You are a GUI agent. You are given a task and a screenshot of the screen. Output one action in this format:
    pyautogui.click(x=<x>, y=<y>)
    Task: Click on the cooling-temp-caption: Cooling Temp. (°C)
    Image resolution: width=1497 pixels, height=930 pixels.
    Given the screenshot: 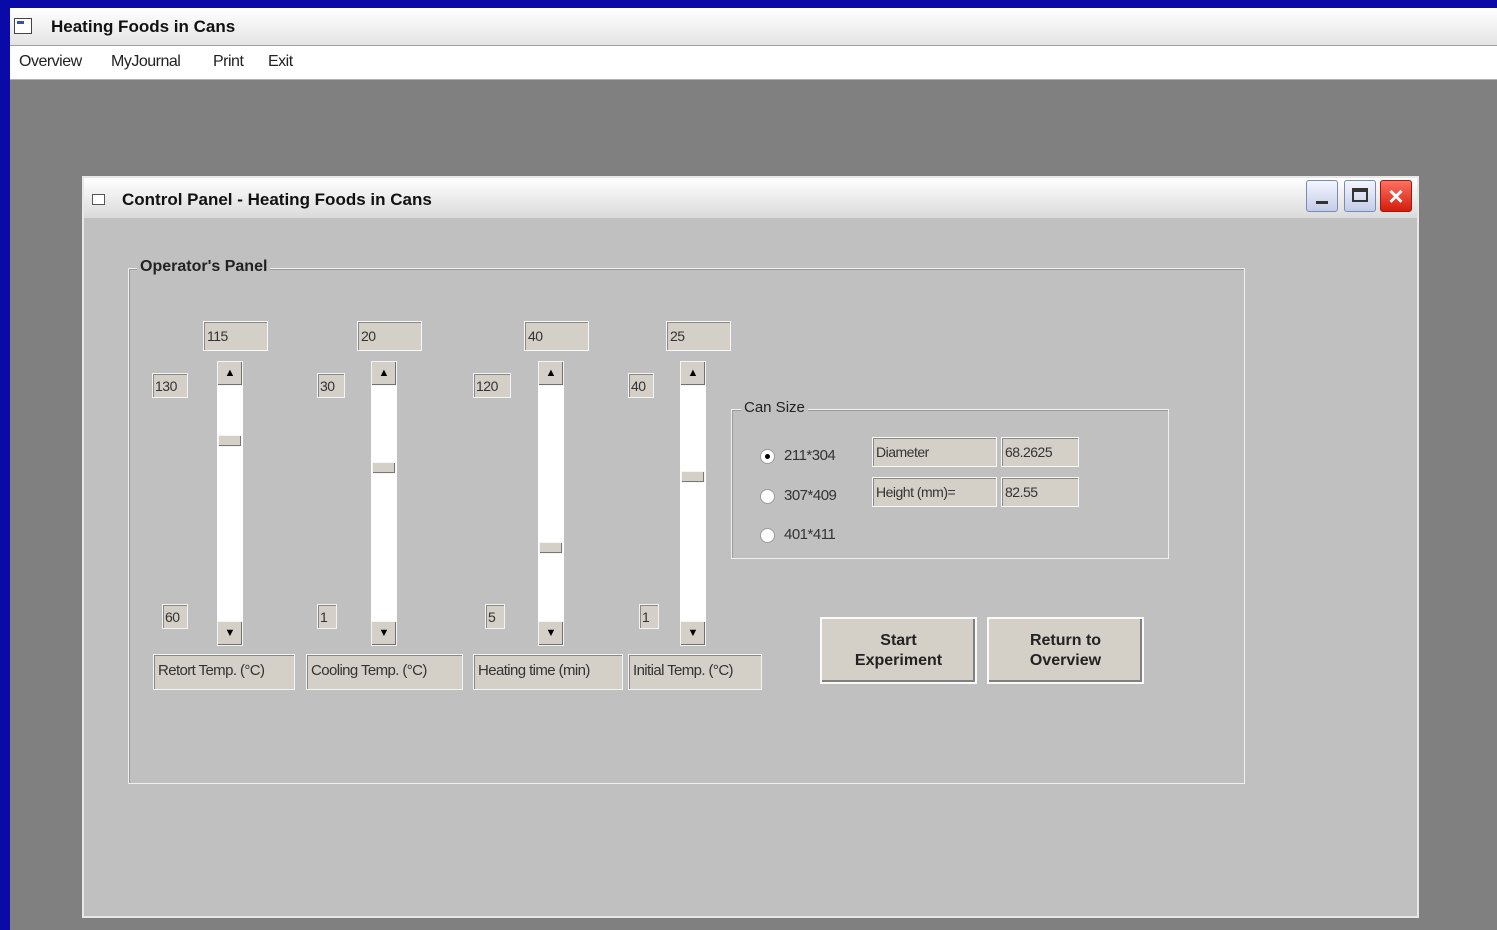 What is the action you would take?
    pyautogui.click(x=384, y=672)
    